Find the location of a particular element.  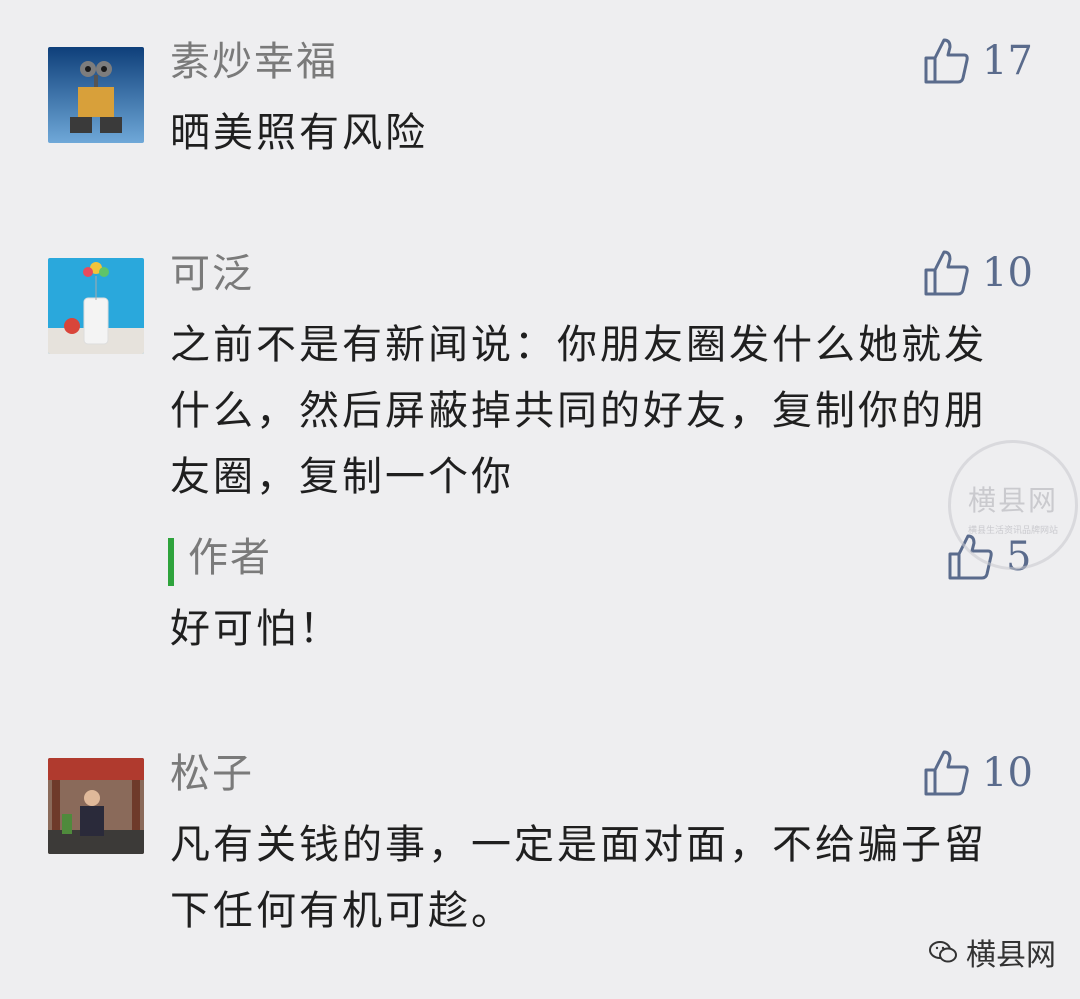

like-button: 17 is located at coordinates (977, 61).